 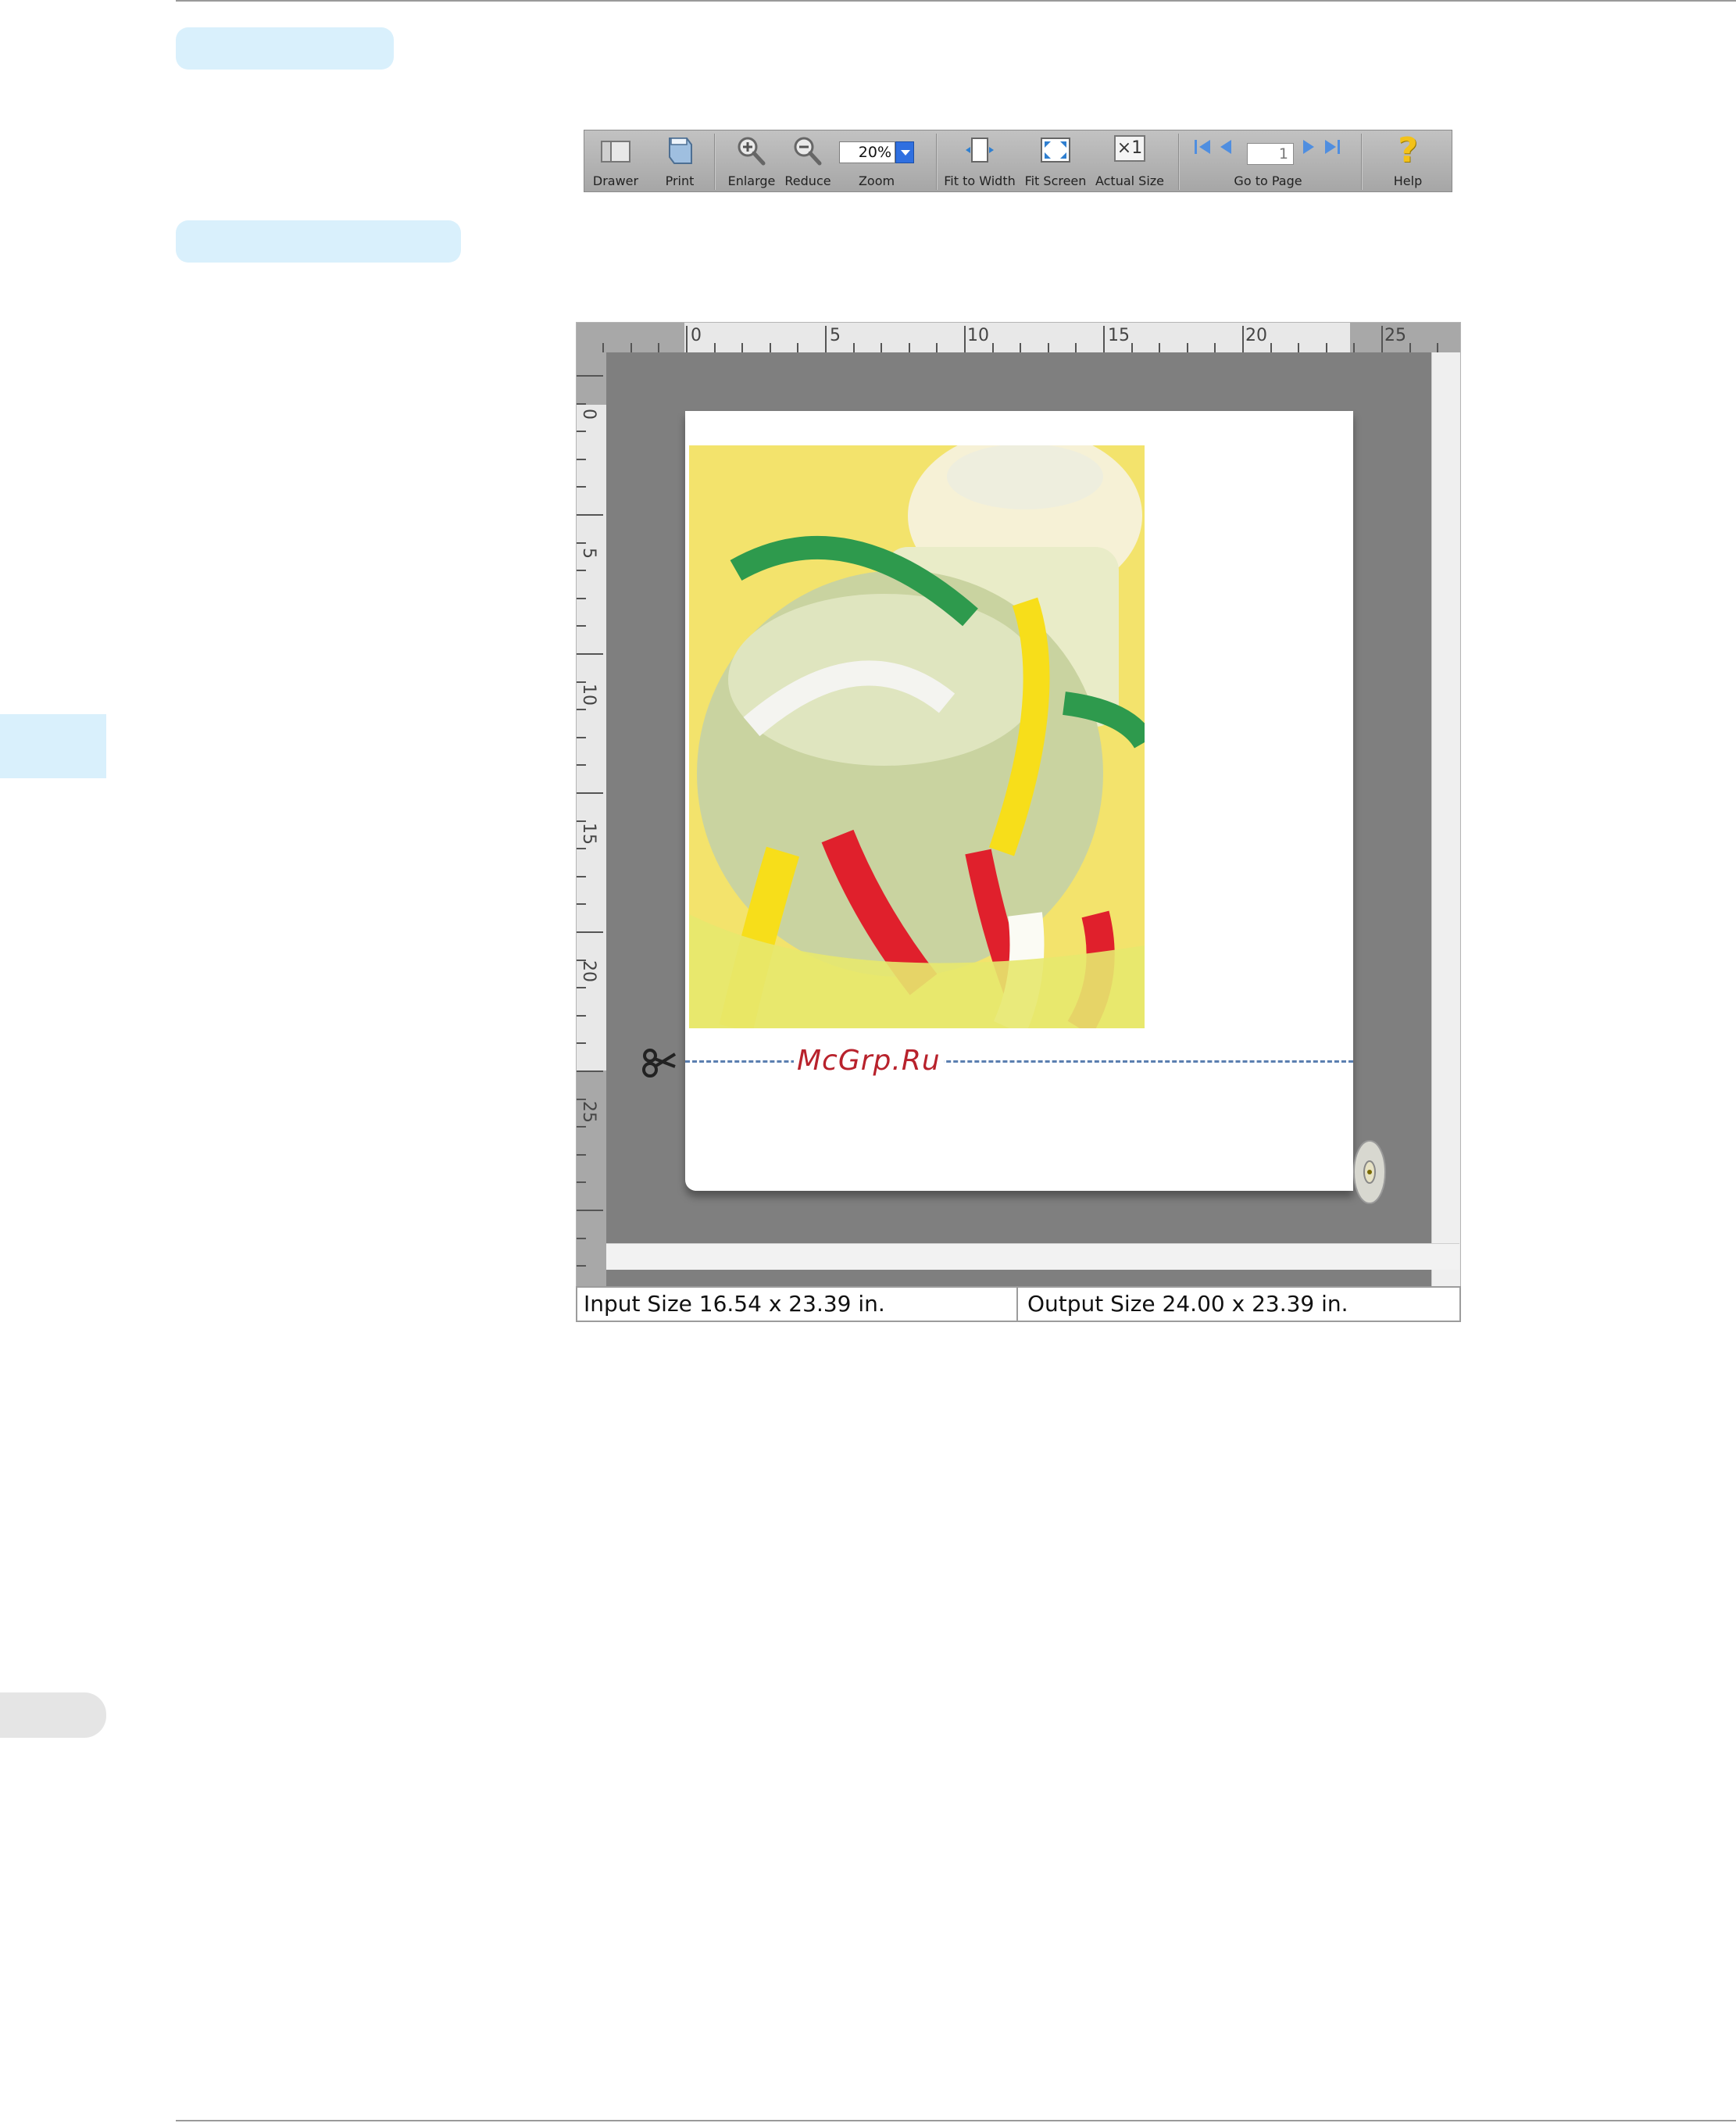 I want to click on go-to-page-label: Go to Page, so click(x=1268, y=181).